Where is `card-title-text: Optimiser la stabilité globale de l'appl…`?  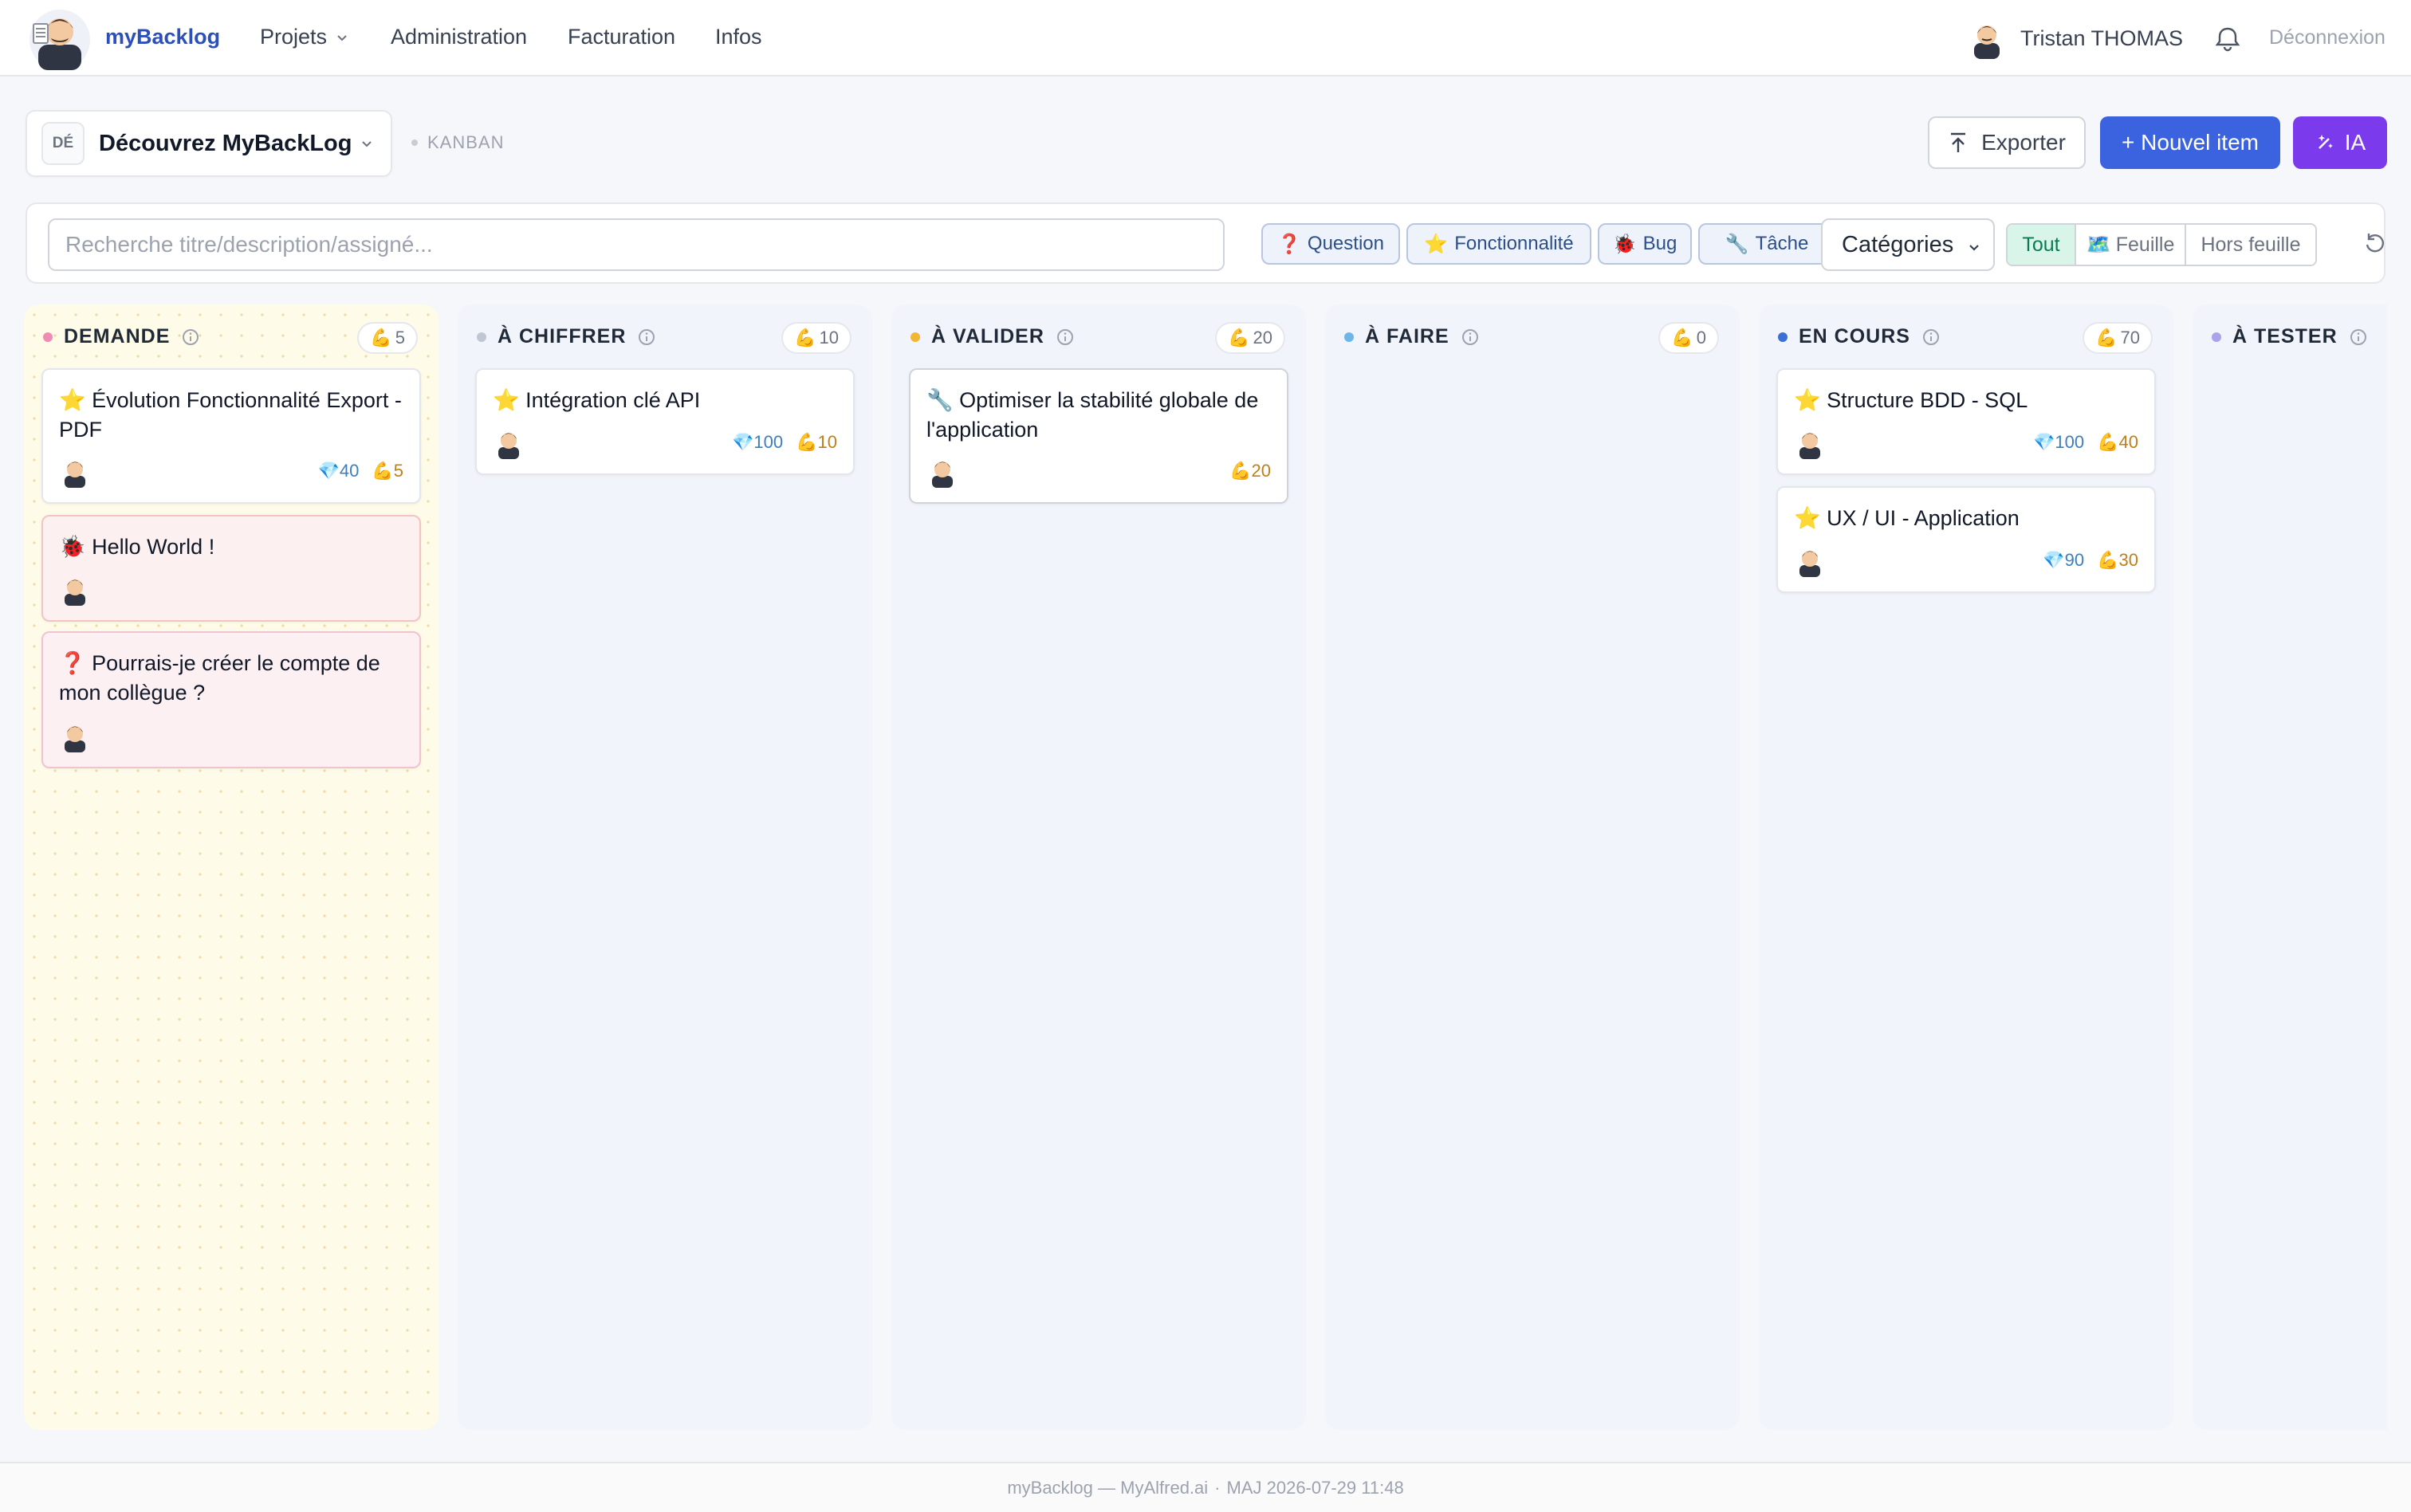 card-title-text: Optimiser la stabilité globale de l'appl… is located at coordinates (1092, 415).